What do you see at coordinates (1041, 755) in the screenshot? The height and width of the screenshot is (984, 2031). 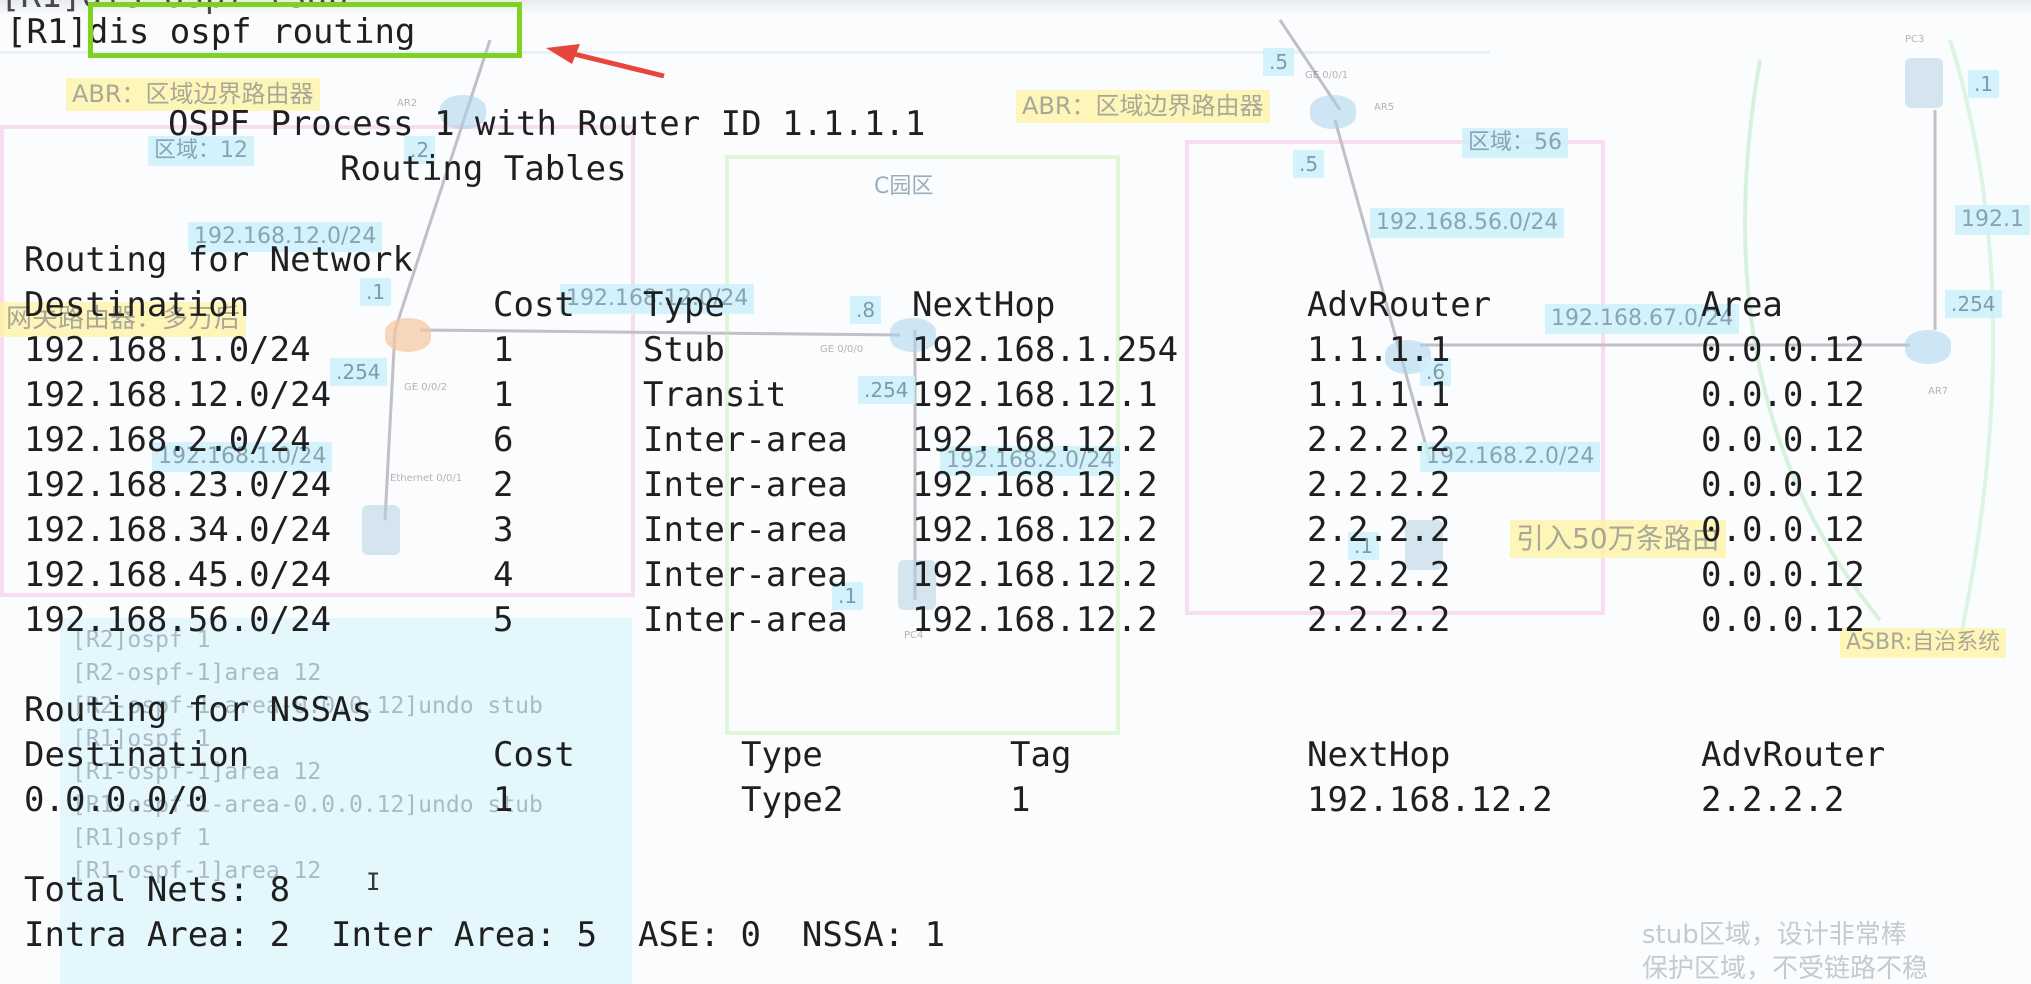 I see `col-tag: Tag` at bounding box center [1041, 755].